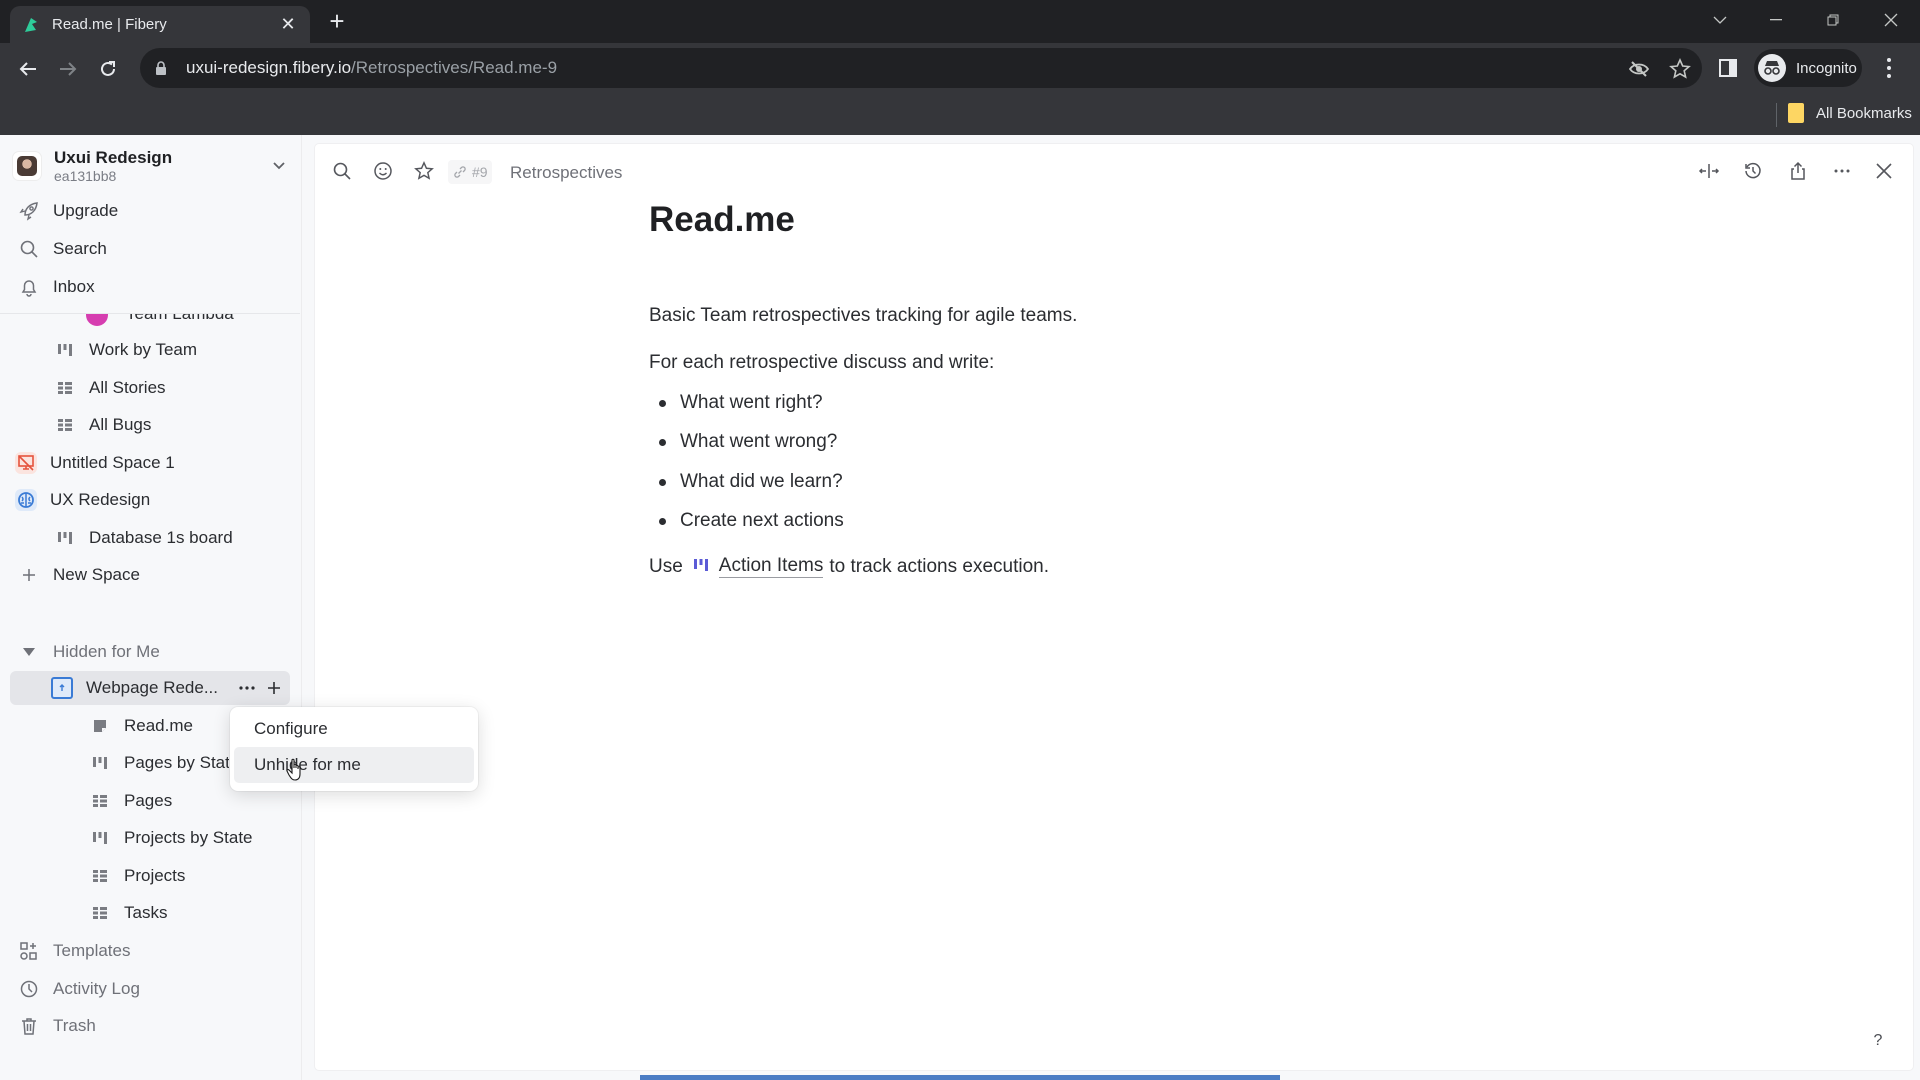 The height and width of the screenshot is (1080, 1920). Describe the element at coordinates (960, 1077) in the screenshot. I see `loading-progress-bar` at that location.